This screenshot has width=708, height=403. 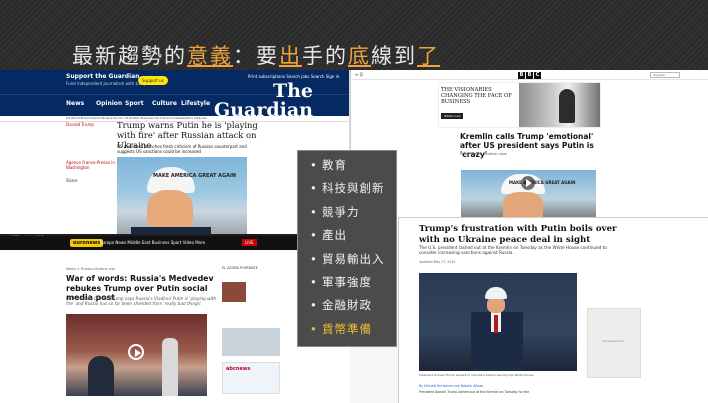 I want to click on logo-letter: C, so click(x=537, y=75).